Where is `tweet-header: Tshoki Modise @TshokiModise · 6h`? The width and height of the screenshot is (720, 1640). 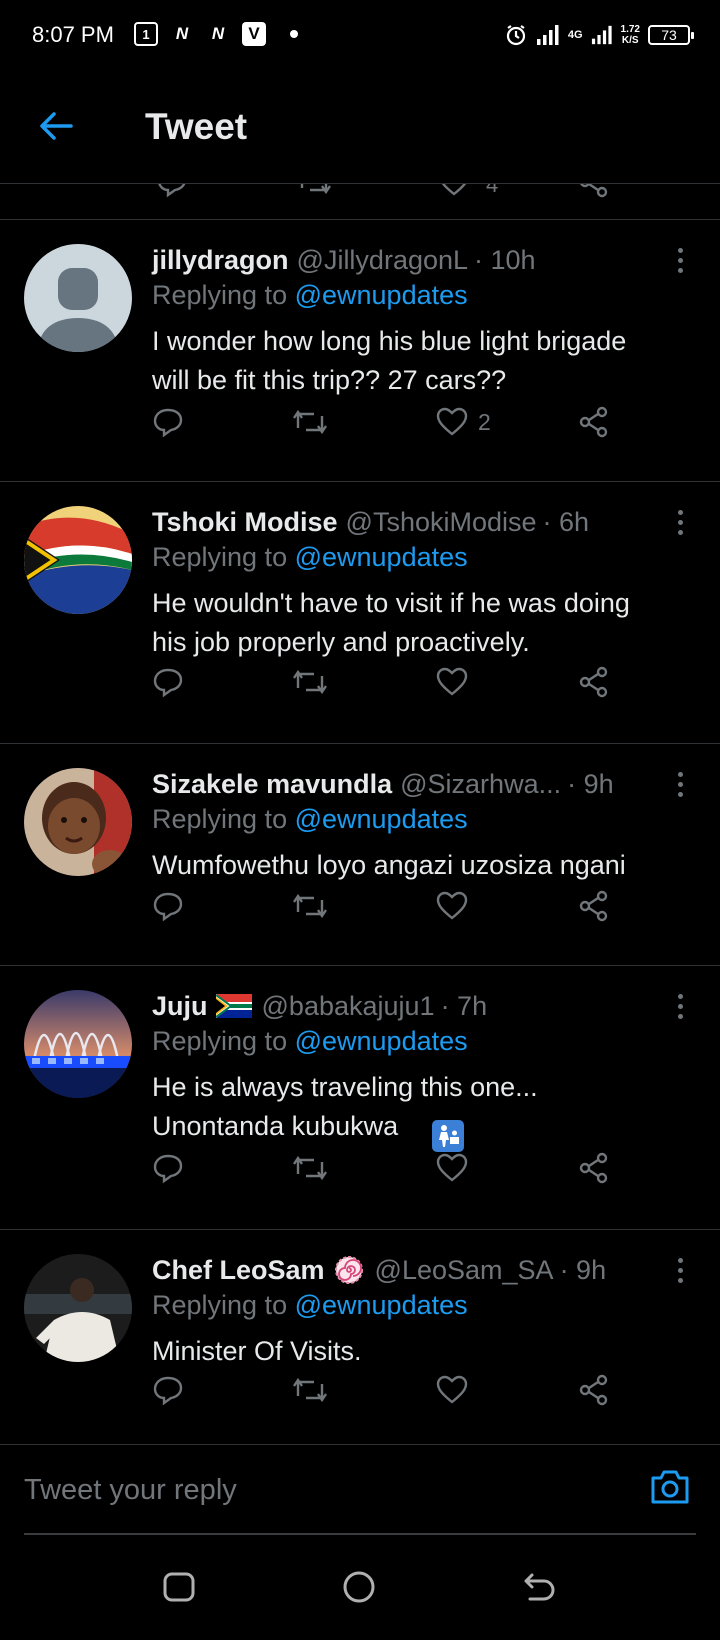
tweet-header: Tshoki Modise @TshokiModise · 6h is located at coordinates (406, 522).